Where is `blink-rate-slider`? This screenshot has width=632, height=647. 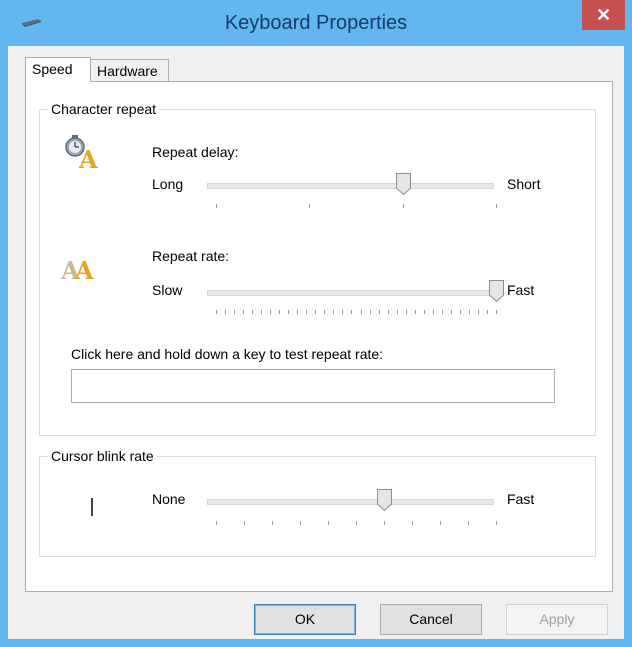 blink-rate-slider is located at coordinates (350, 502).